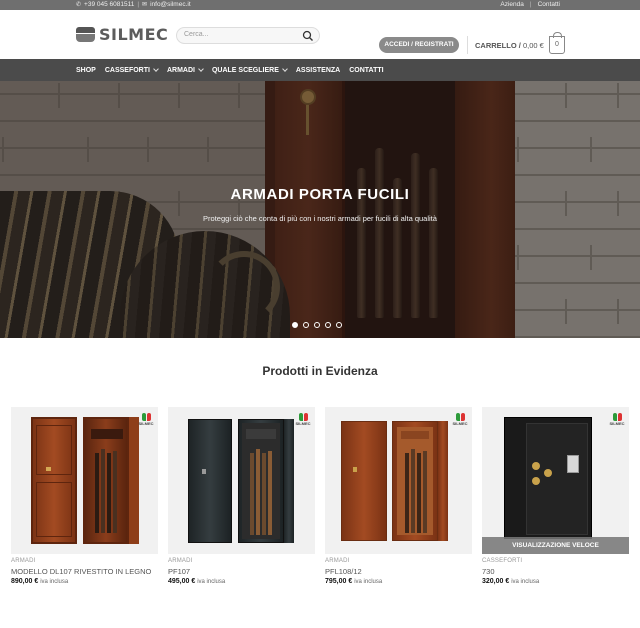 This screenshot has height=628, width=640. What do you see at coordinates (549, 4) in the screenshot?
I see `topbar-link-contatti: Contatti` at bounding box center [549, 4].